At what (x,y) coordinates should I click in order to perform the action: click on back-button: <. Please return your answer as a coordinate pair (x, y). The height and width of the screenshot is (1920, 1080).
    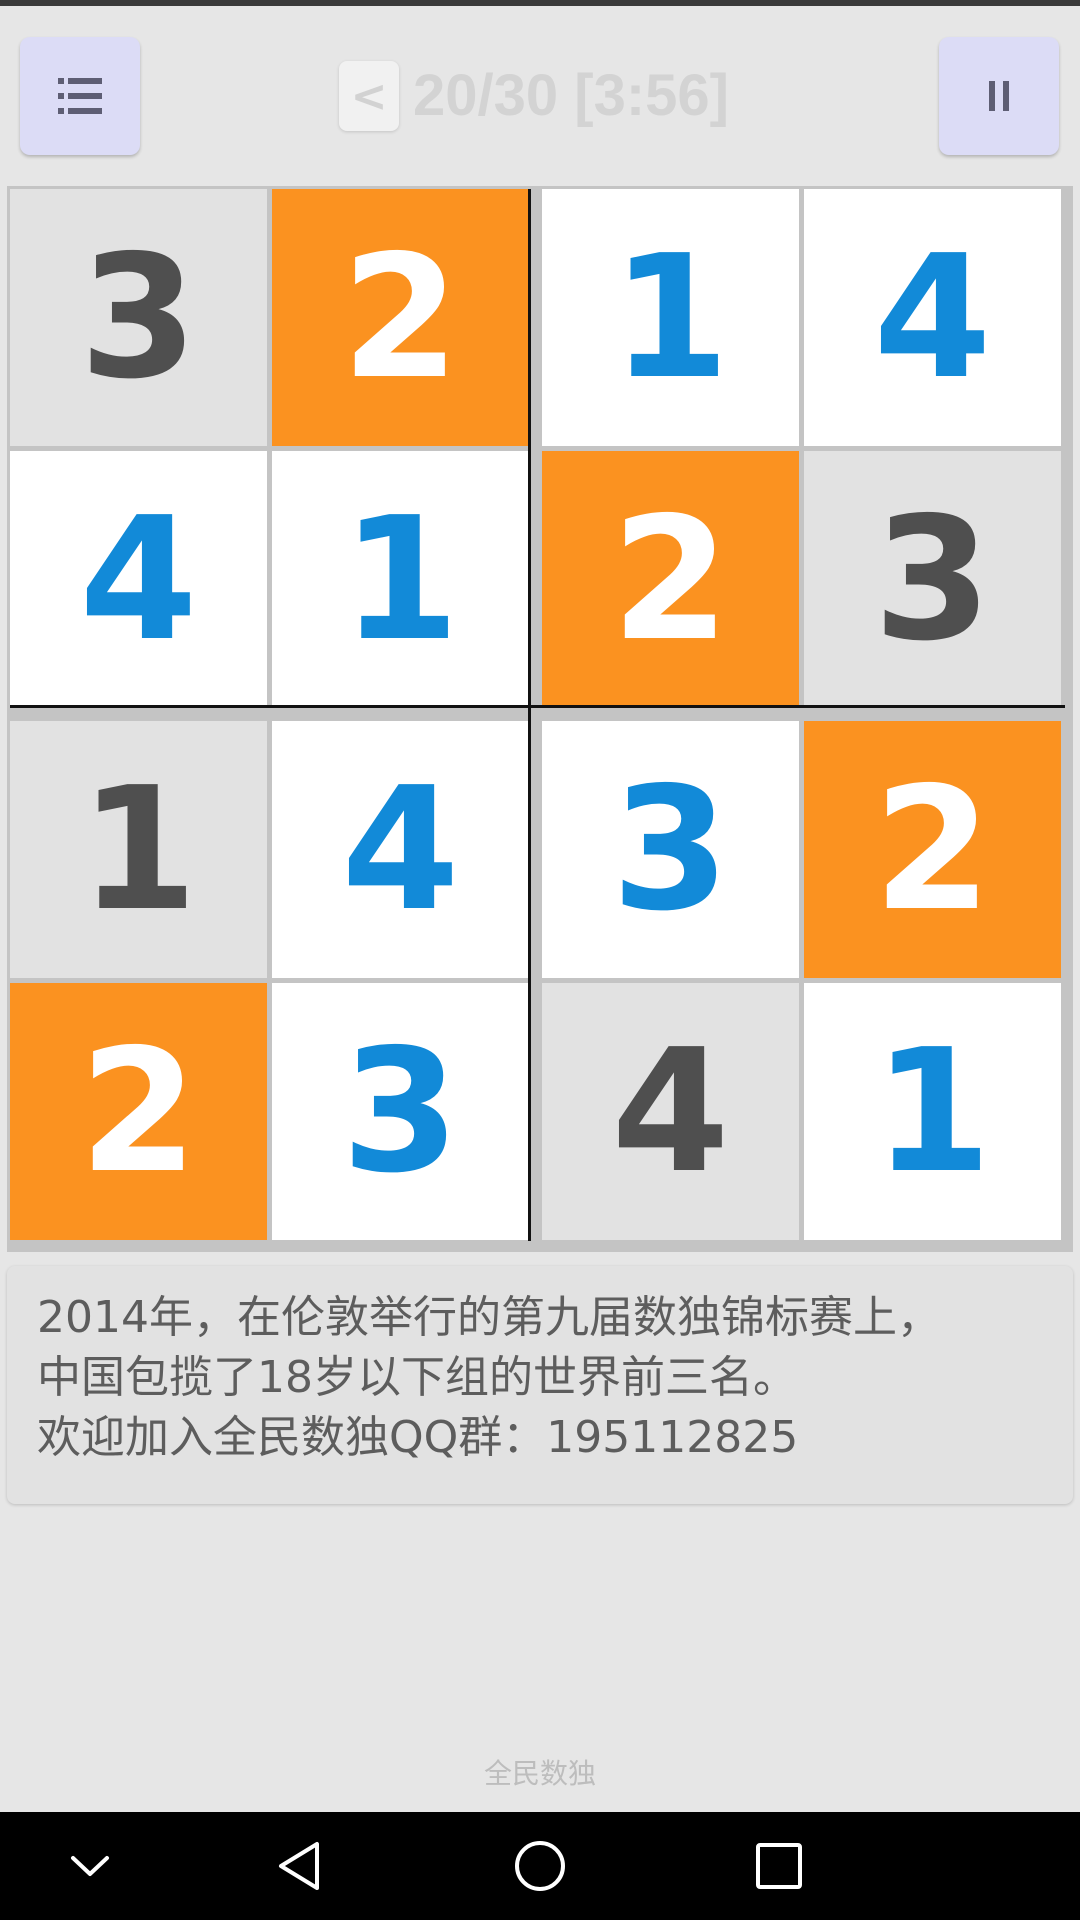
    Looking at the image, I should click on (369, 96).